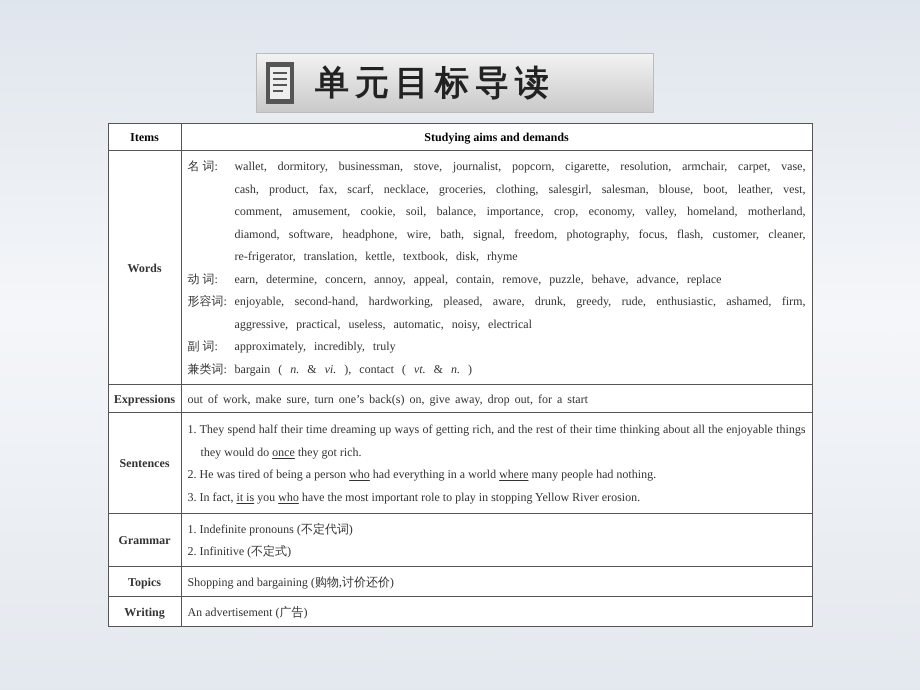  What do you see at coordinates (291, 581) in the screenshot?
I see `topic-text: Shopping and bargaining (购物,讨价还价)` at bounding box center [291, 581].